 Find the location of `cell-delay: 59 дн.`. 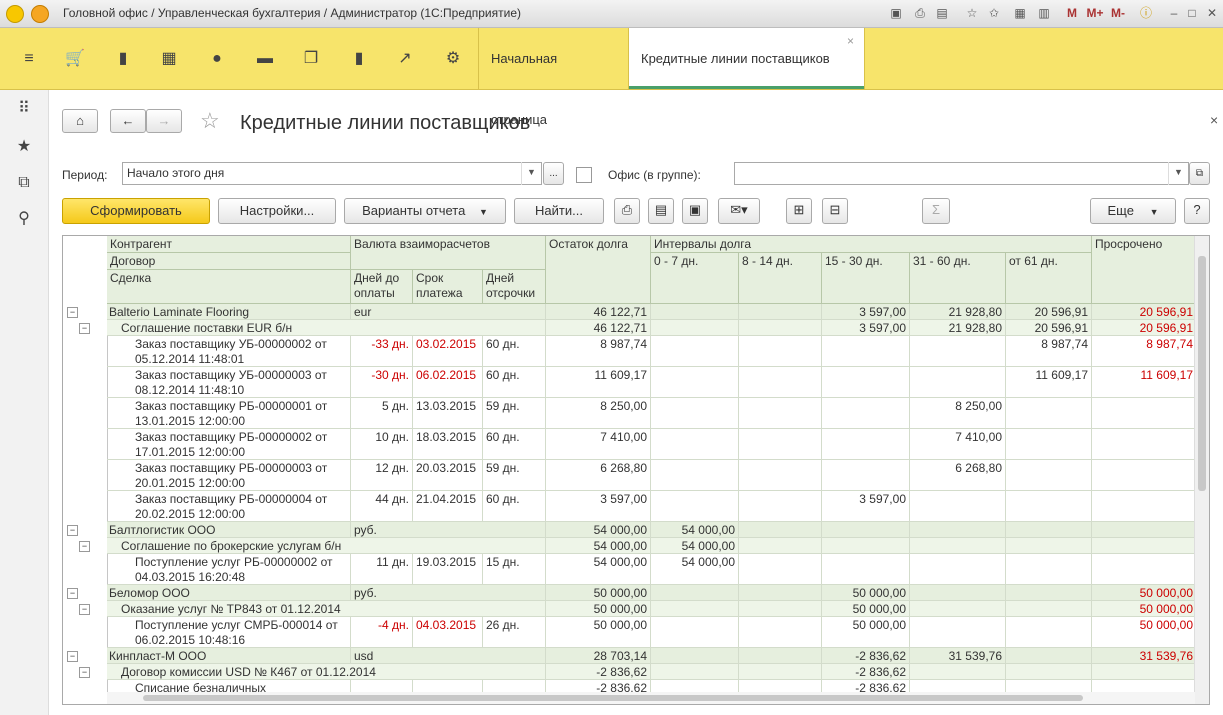

cell-delay: 59 дн. is located at coordinates (514, 413).